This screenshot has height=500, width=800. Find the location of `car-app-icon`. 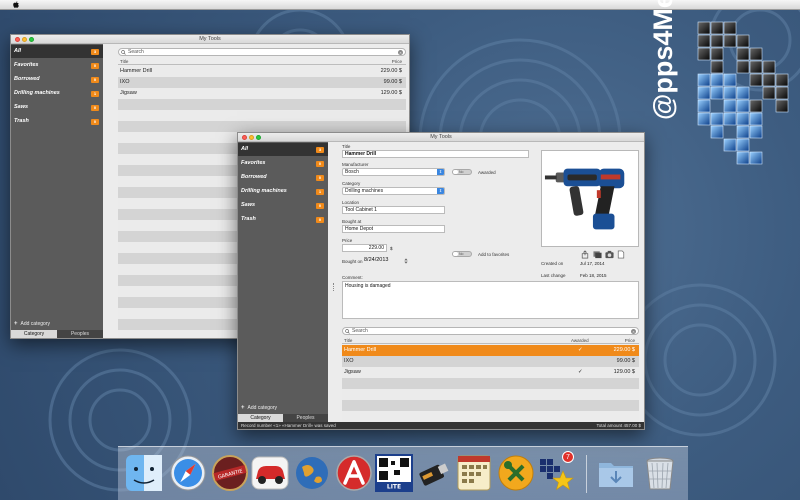

car-app-icon is located at coordinates (270, 473).